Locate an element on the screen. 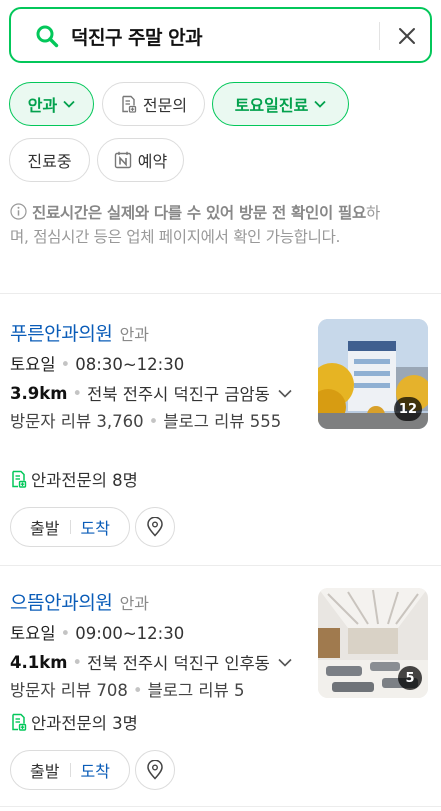 This screenshot has height=811, width=441. blog-reviews: 블로그 리뷰 555 is located at coordinates (222, 421).